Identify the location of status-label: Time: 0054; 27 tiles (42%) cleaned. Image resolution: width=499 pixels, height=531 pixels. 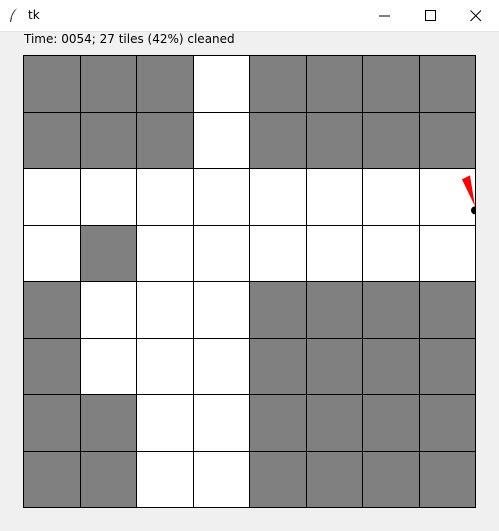
(129, 39).